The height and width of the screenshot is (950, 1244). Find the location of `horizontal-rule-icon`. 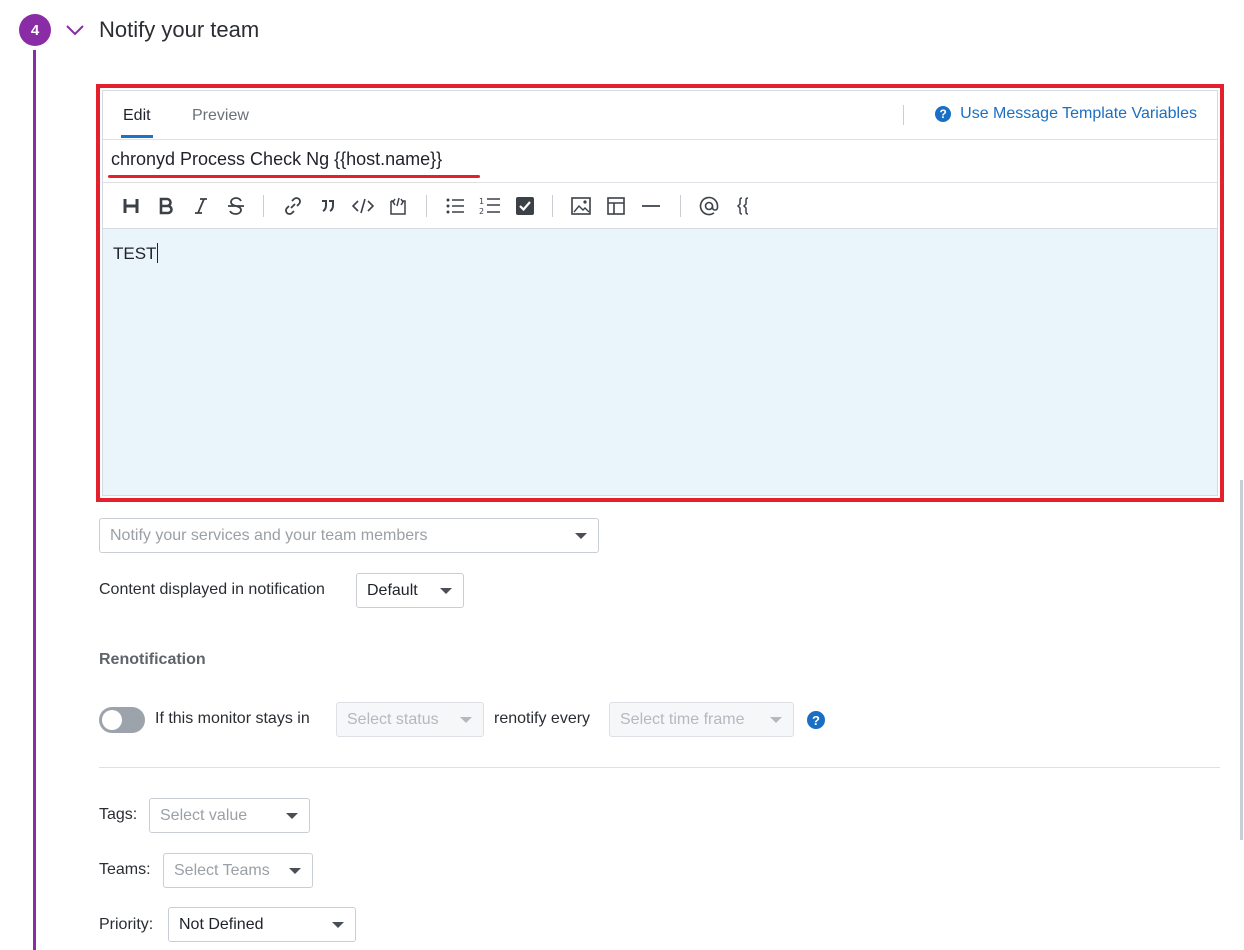

horizontal-rule-icon is located at coordinates (651, 206).